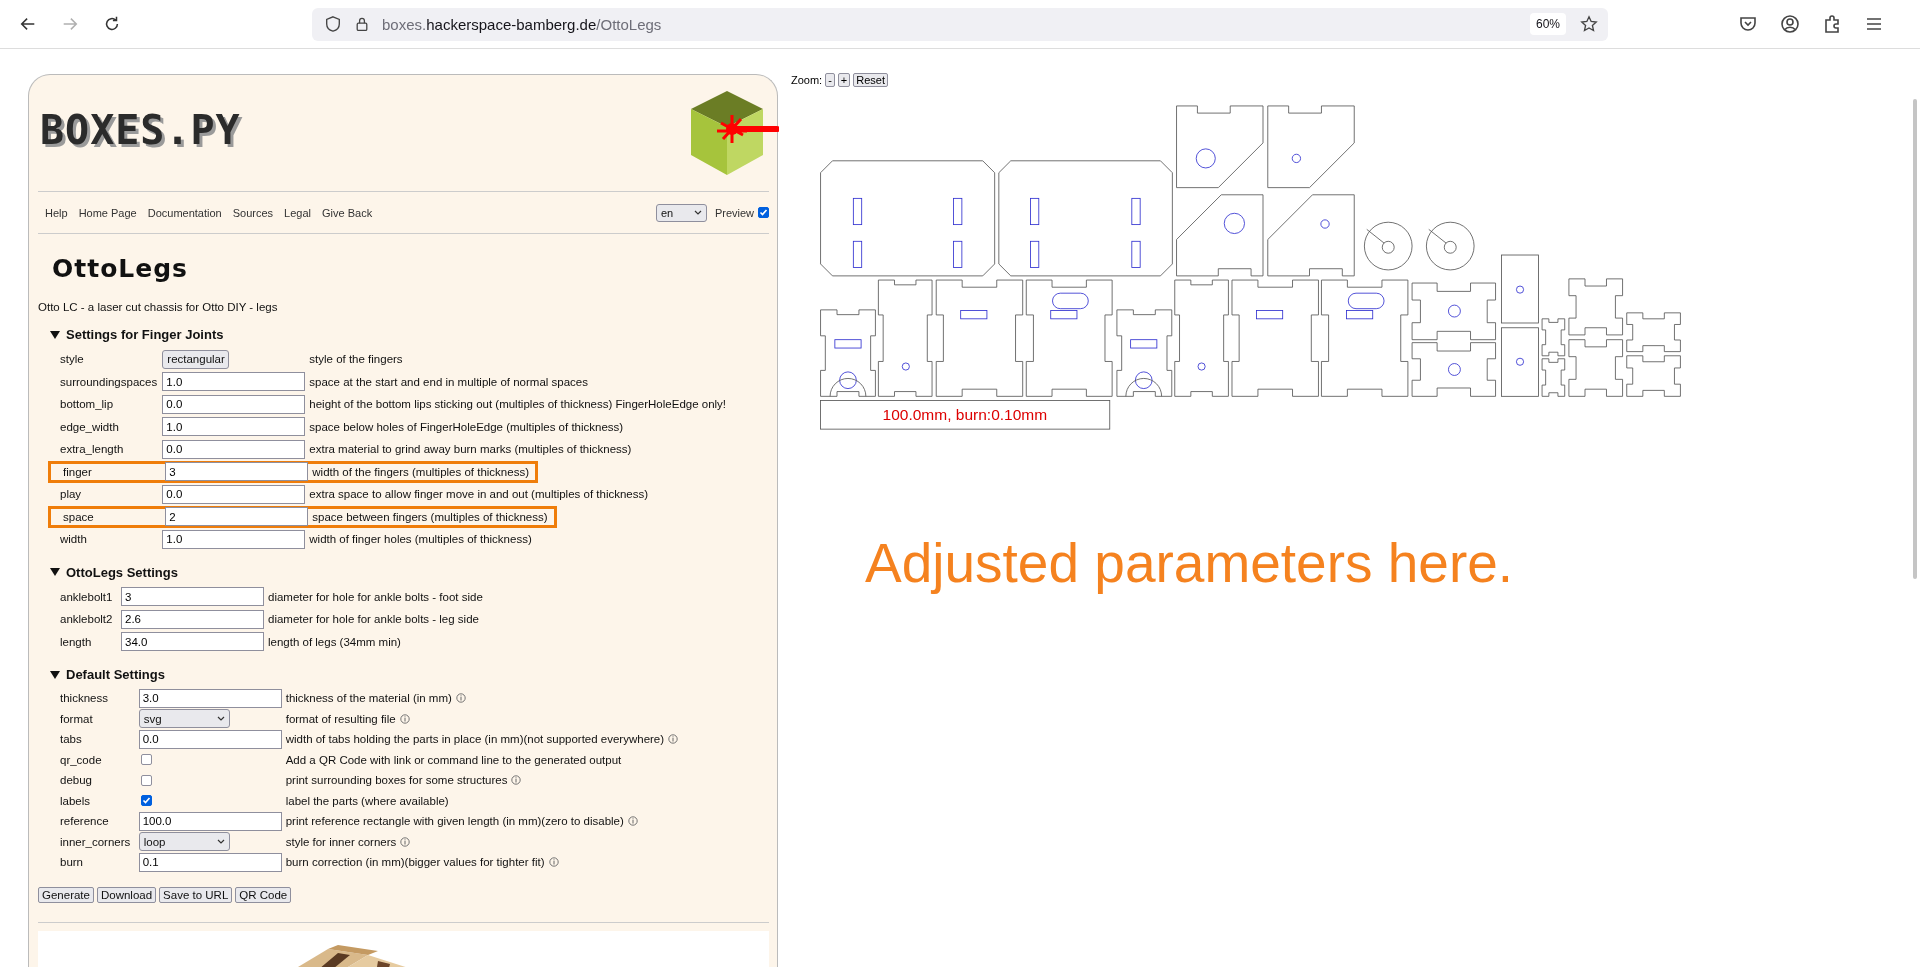  What do you see at coordinates (192, 642) in the screenshot?
I see `input-field: 34.0` at bounding box center [192, 642].